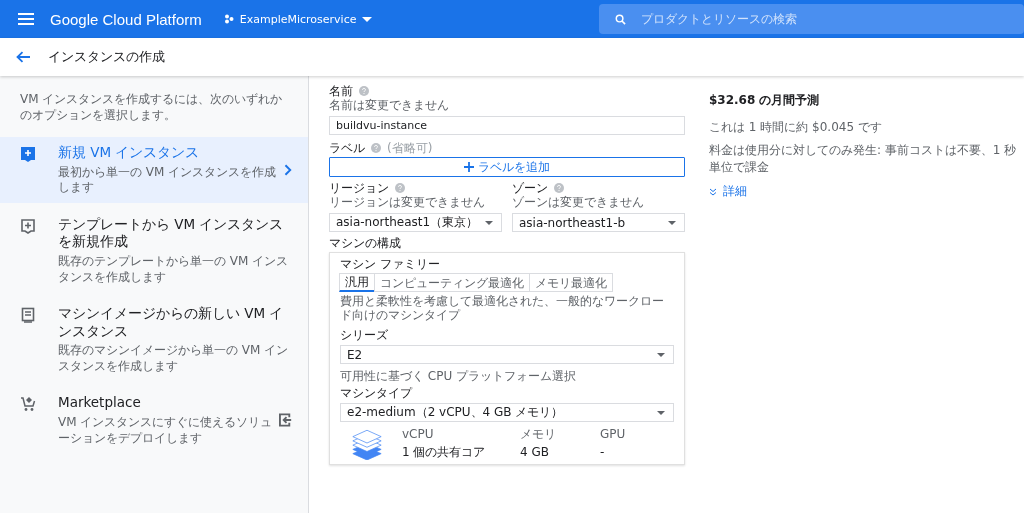 The image size is (1024, 513). Describe the element at coordinates (796, 127) in the screenshot. I see `hourly-estimate: これは 1 時間に約 $0.045 です` at that location.